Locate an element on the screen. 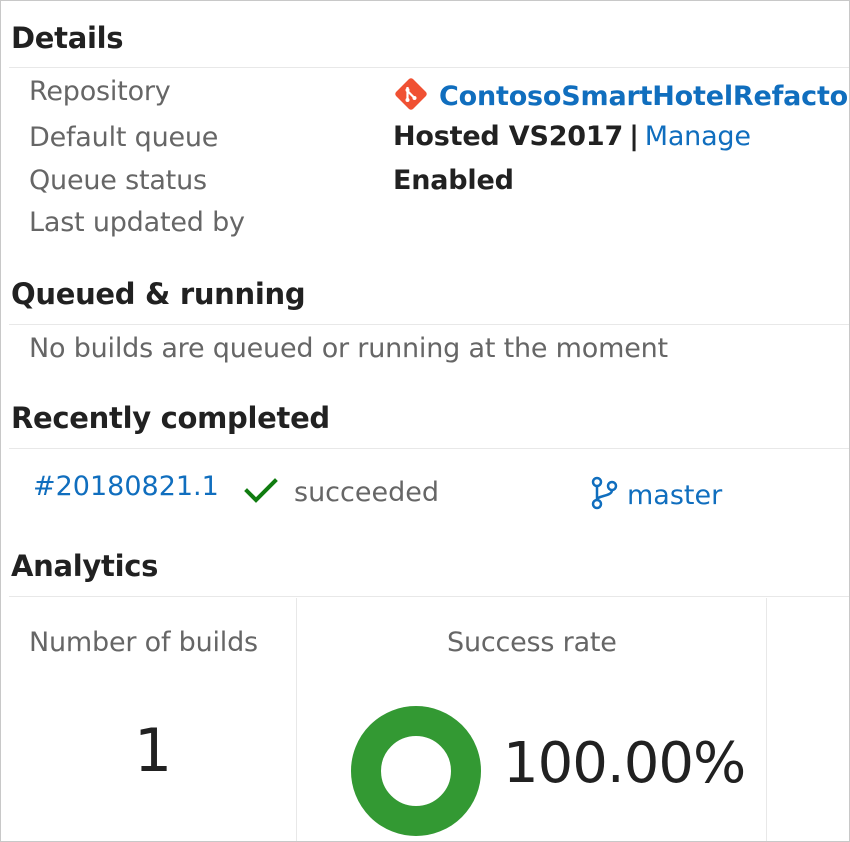  build-status: succeeded is located at coordinates (341, 492).